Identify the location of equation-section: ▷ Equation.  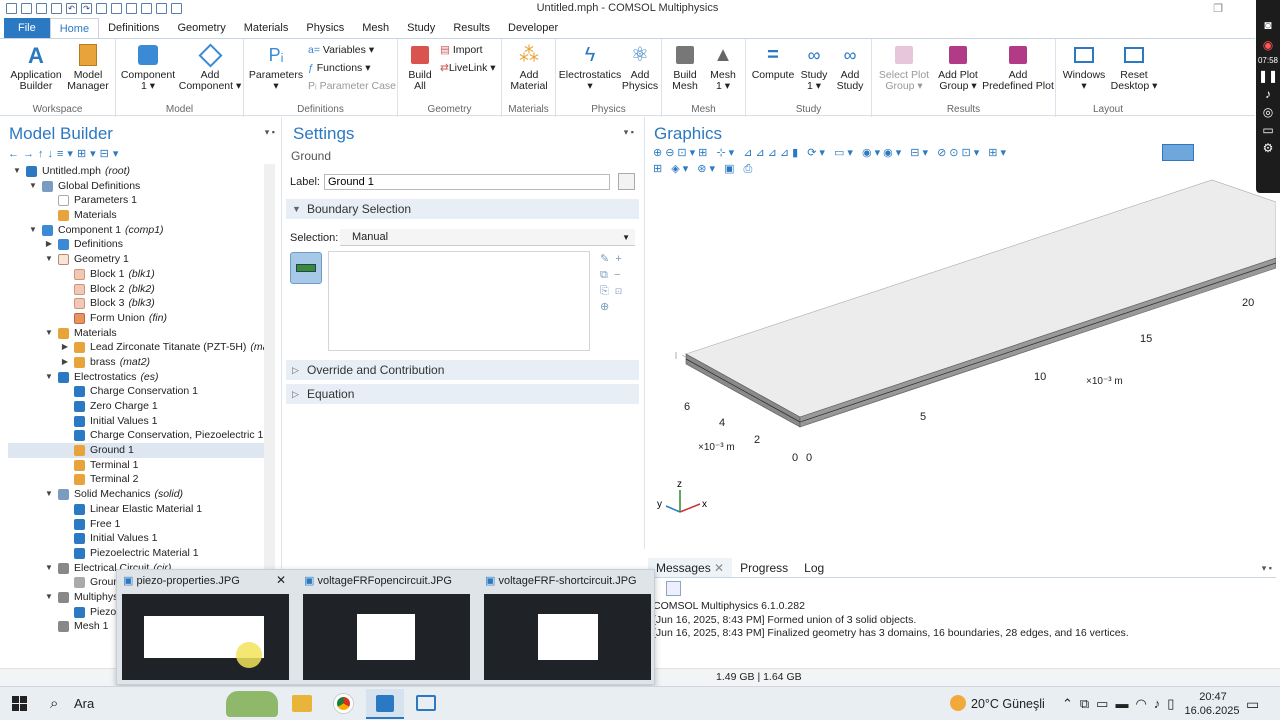
(462, 394).